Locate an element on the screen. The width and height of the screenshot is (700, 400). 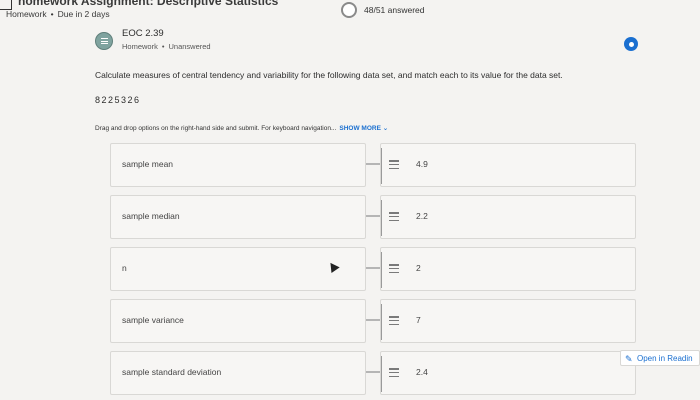
answer-draggable: 2.2 is located at coordinates (508, 217).